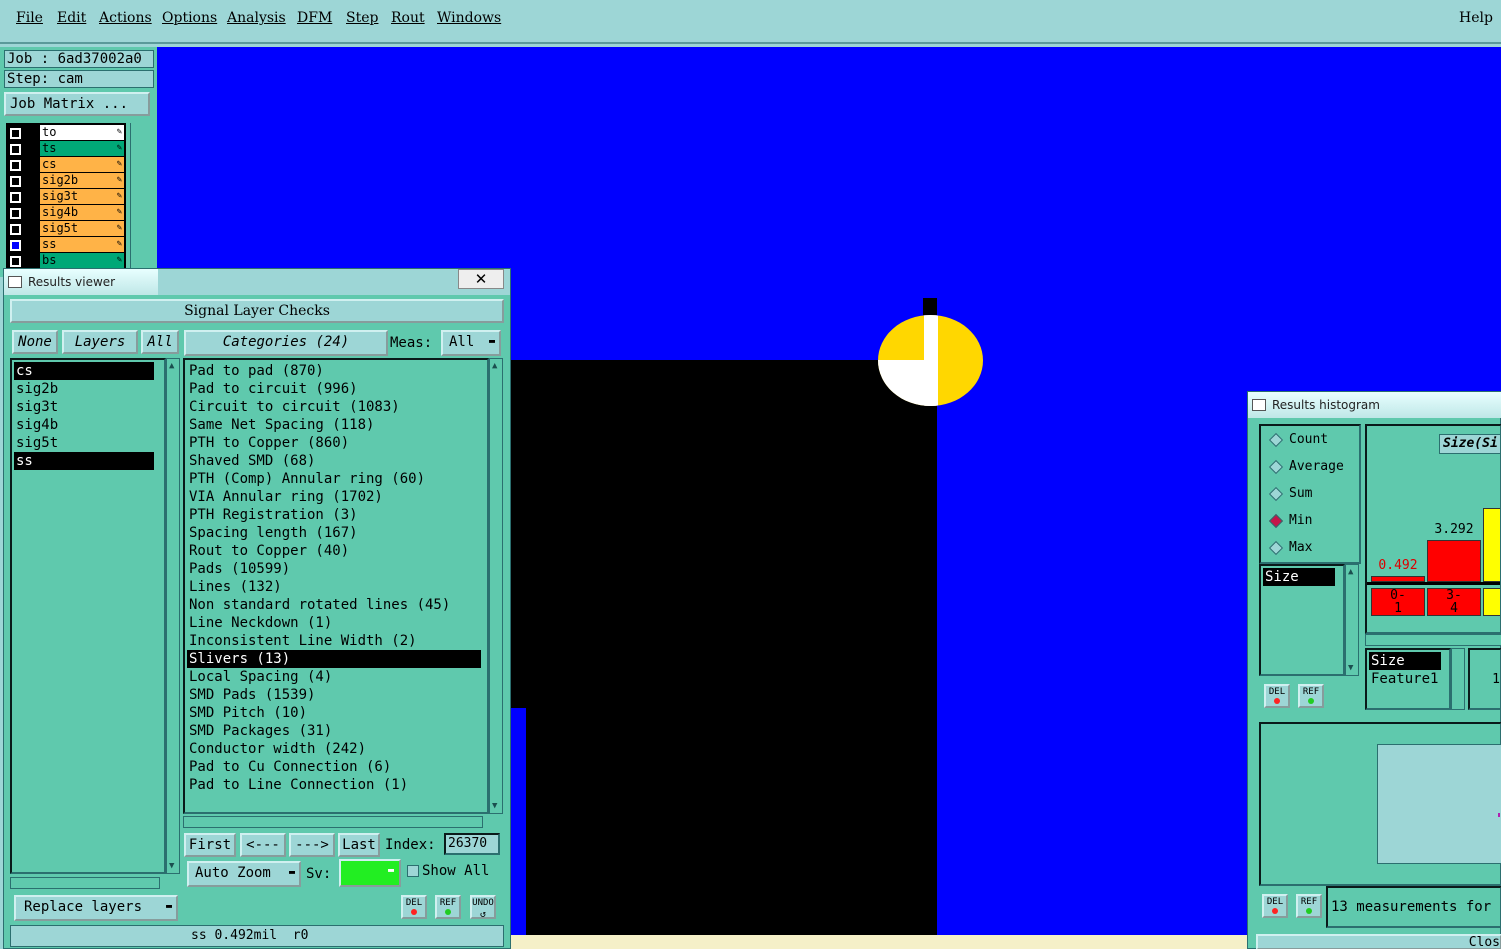 The width and height of the screenshot is (1501, 949). What do you see at coordinates (1458, 679) in the screenshot?
I see `feature-list-vscroll` at bounding box center [1458, 679].